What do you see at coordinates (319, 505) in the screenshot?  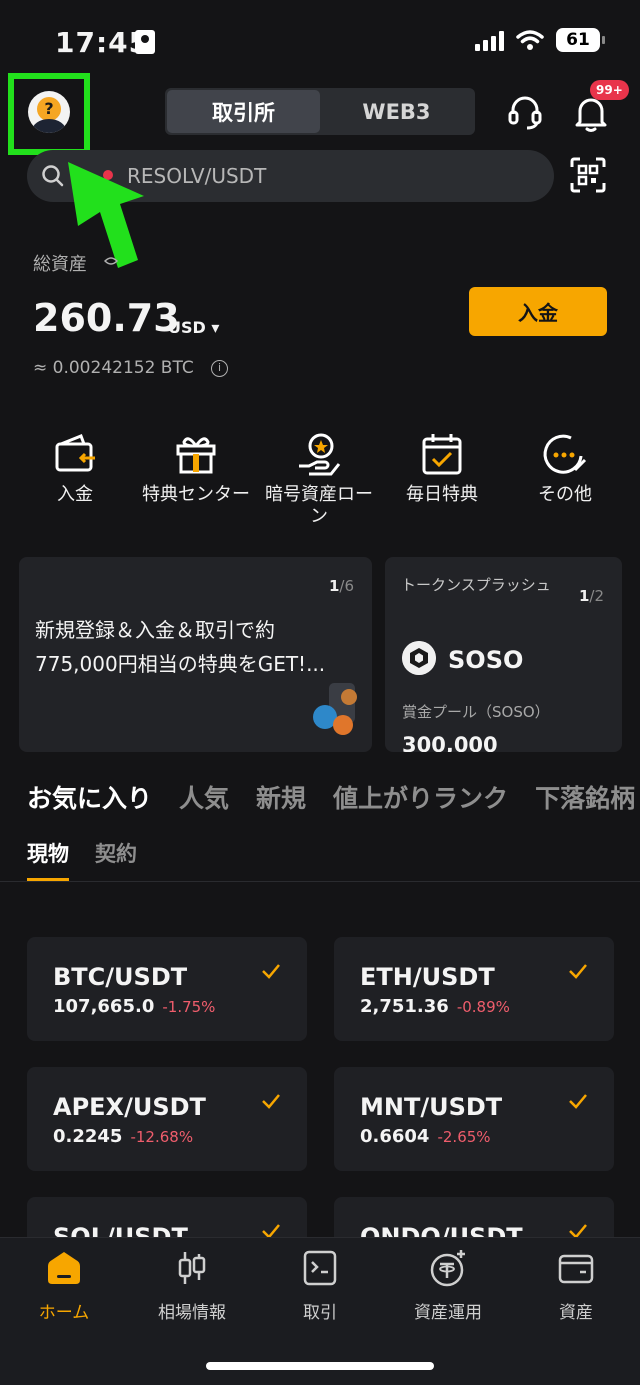 I see `quick-action-label: 暗号資産ローン` at bounding box center [319, 505].